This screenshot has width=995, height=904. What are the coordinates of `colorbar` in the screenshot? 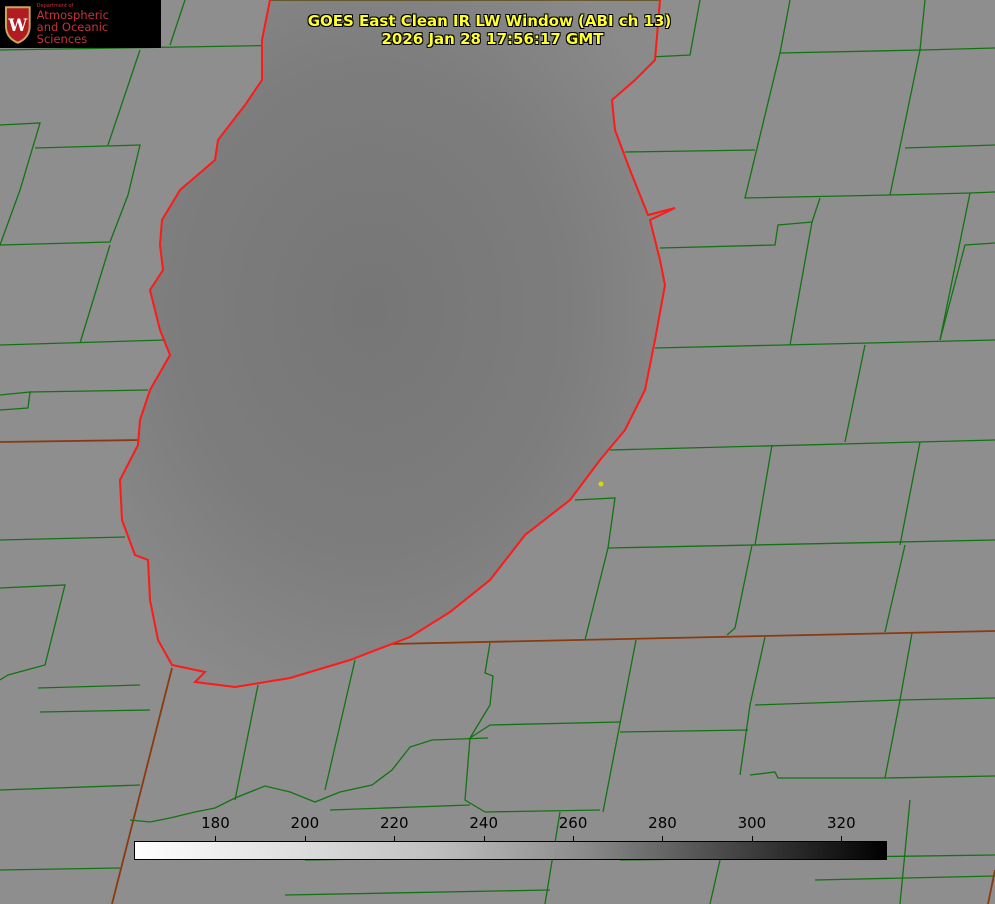 It's located at (510, 850).